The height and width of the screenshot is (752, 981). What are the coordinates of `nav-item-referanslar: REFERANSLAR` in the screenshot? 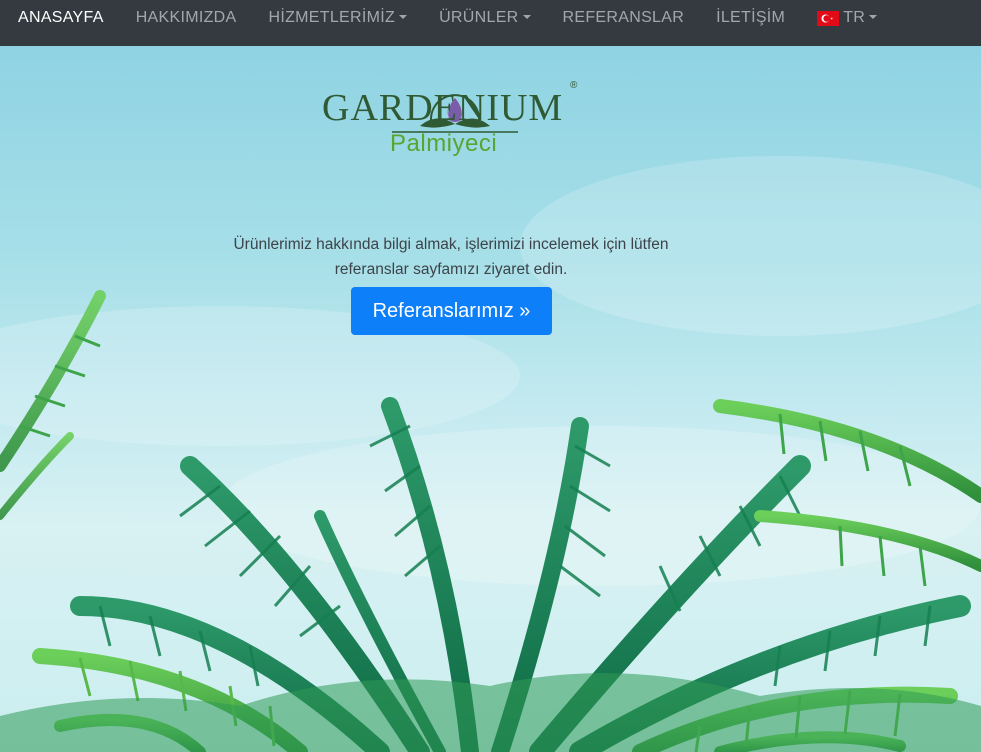 It's located at (624, 23).